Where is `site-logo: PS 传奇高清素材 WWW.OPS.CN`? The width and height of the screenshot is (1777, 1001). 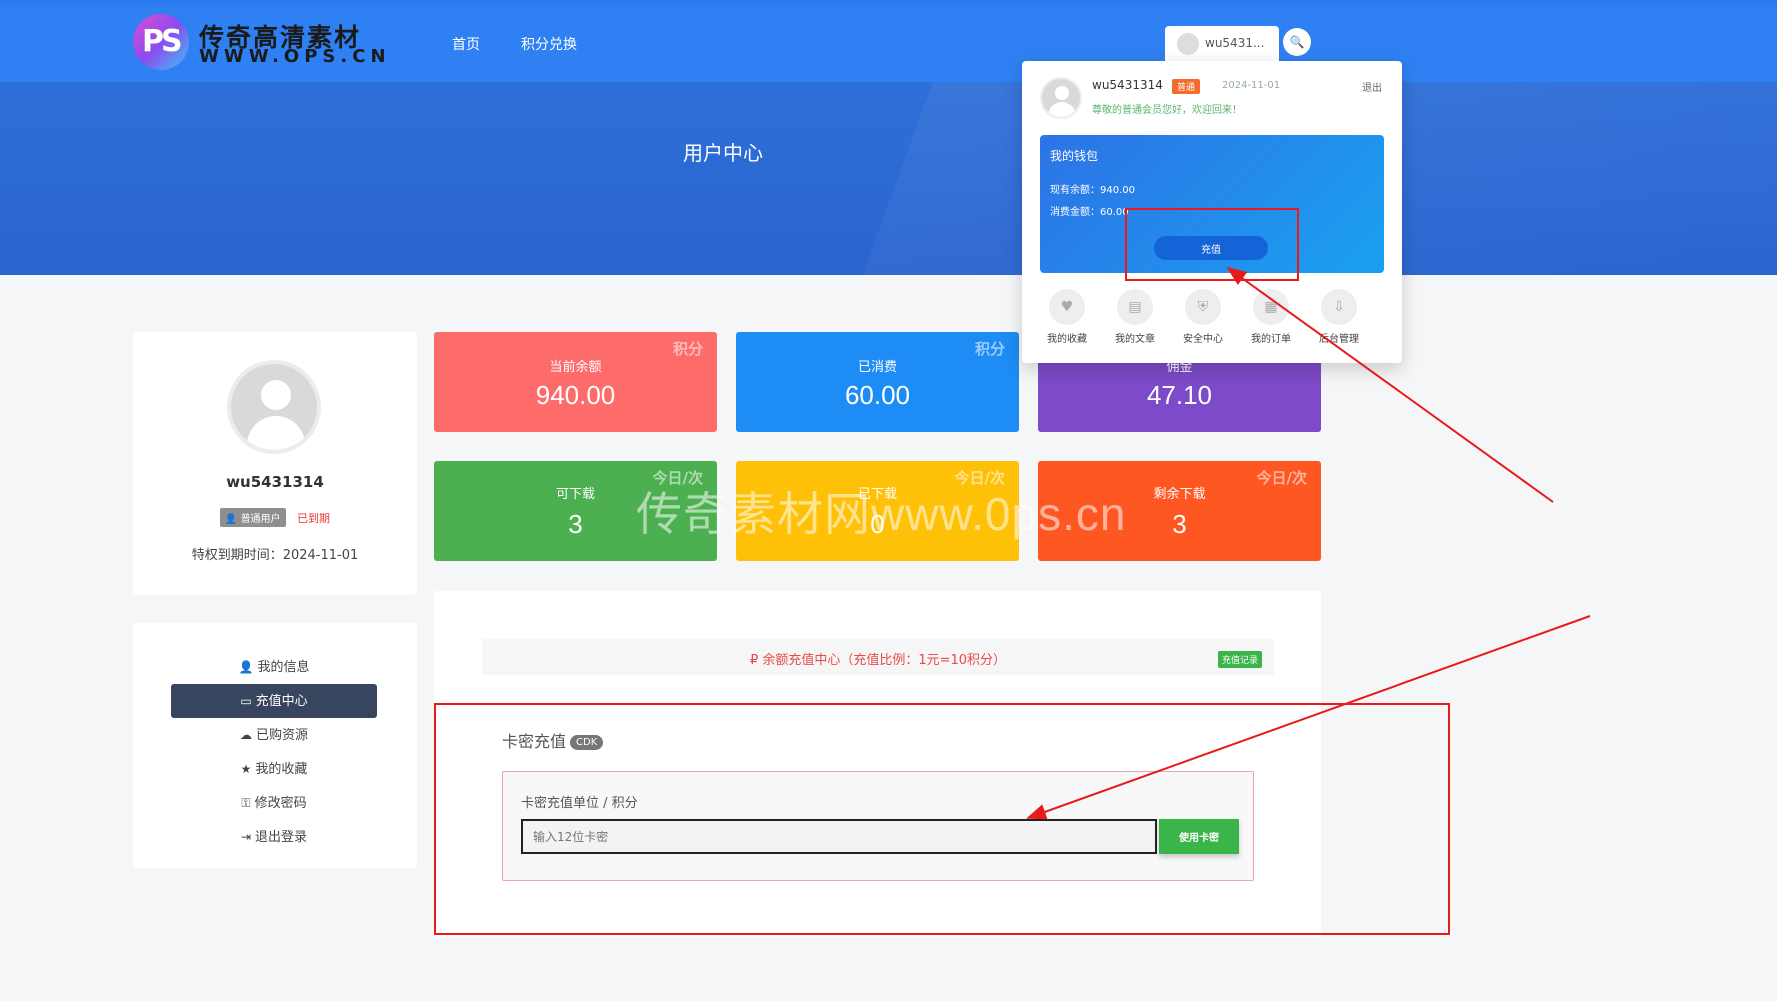 site-logo: PS 传奇高清素材 WWW.OPS.CN is located at coordinates (259, 42).